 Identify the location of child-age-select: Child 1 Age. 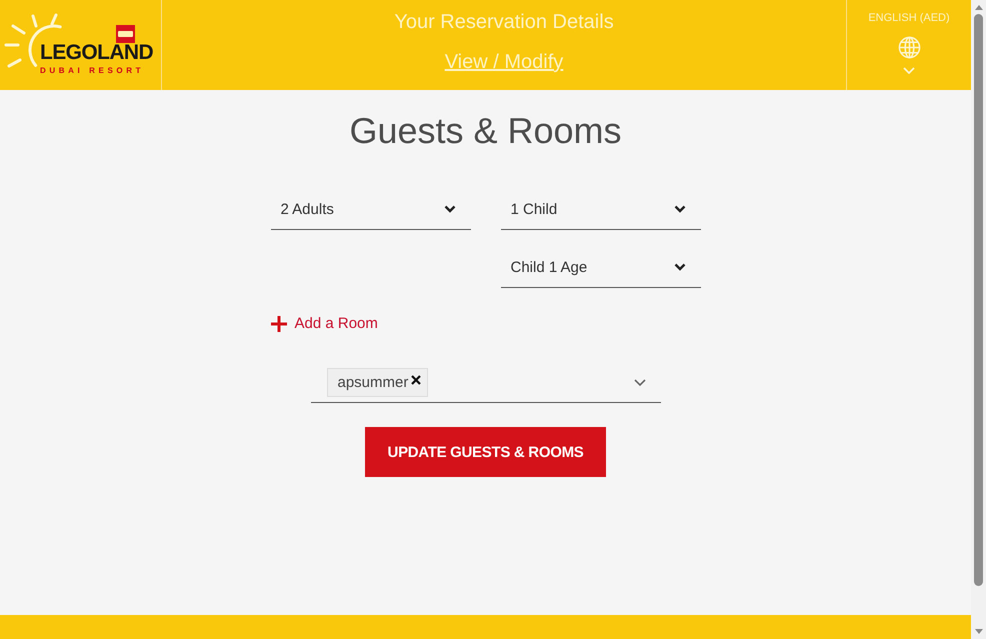
(600, 267).